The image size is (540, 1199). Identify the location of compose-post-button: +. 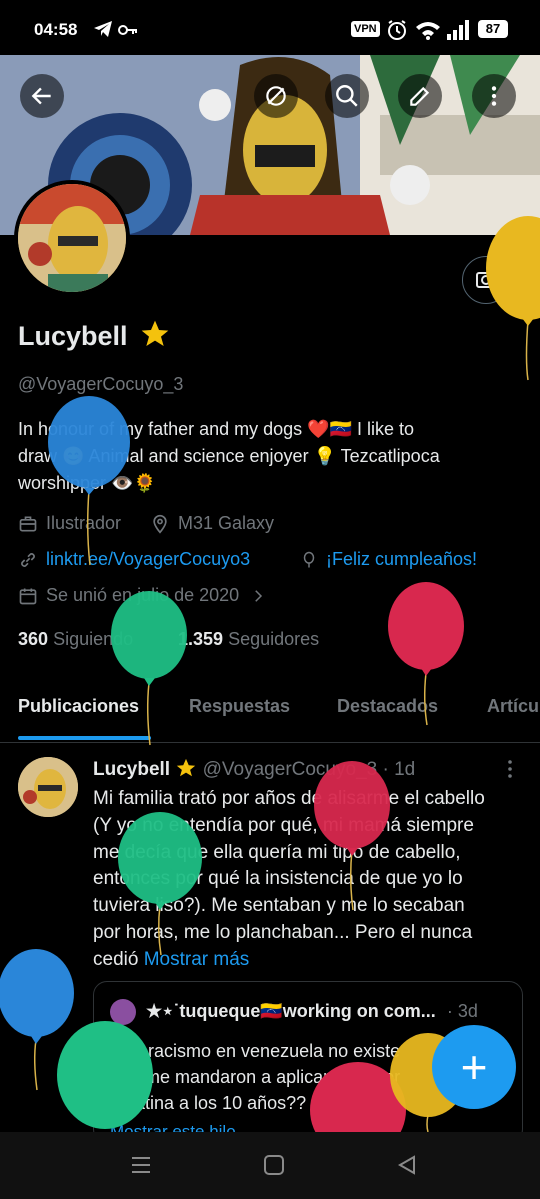
(474, 1067).